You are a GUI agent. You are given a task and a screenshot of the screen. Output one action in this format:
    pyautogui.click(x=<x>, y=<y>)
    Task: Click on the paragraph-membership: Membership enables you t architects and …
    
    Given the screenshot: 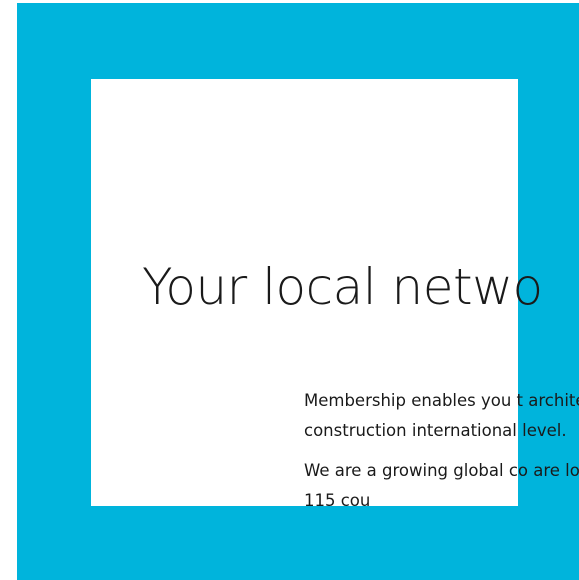 What is the action you would take?
    pyautogui.click(x=441, y=415)
    